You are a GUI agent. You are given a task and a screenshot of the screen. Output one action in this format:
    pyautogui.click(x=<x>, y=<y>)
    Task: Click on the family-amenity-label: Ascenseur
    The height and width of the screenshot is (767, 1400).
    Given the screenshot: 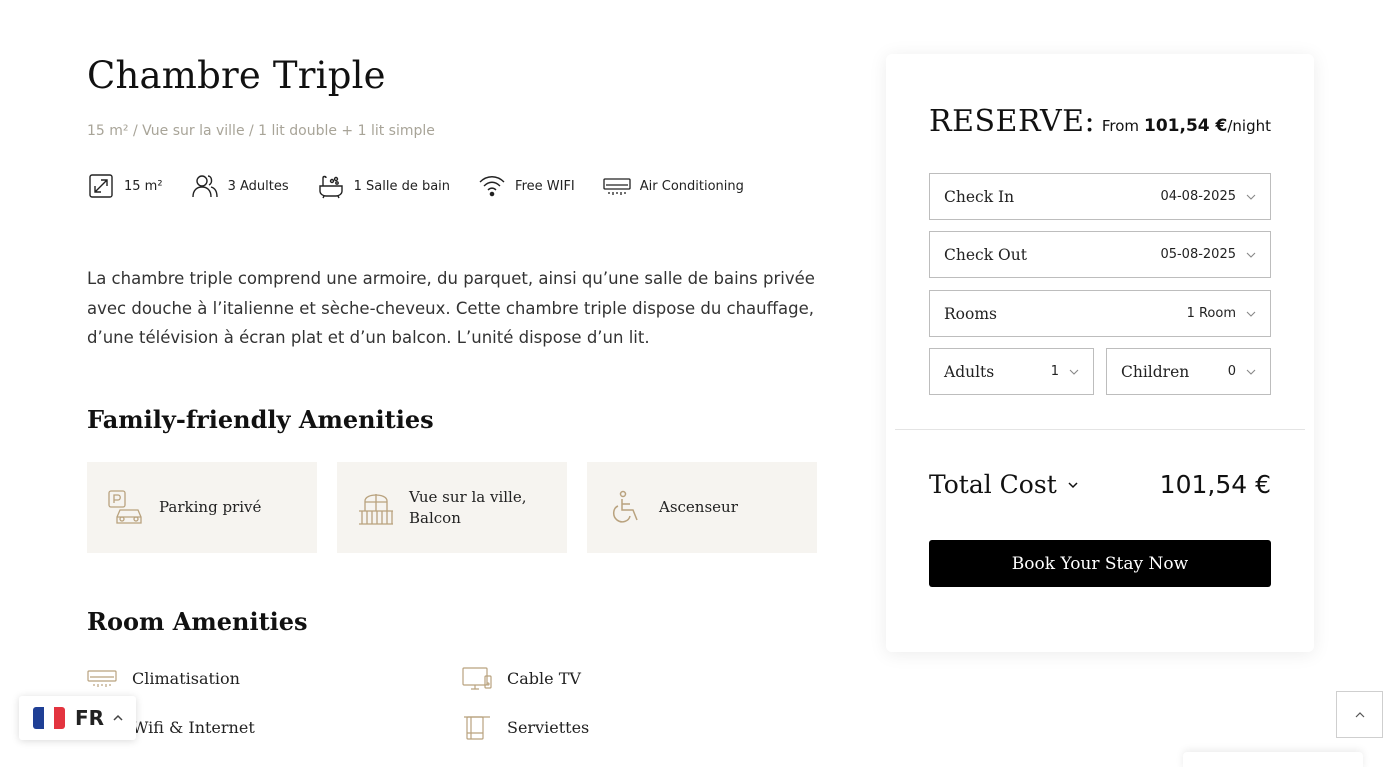 What is the action you would take?
    pyautogui.click(x=698, y=507)
    